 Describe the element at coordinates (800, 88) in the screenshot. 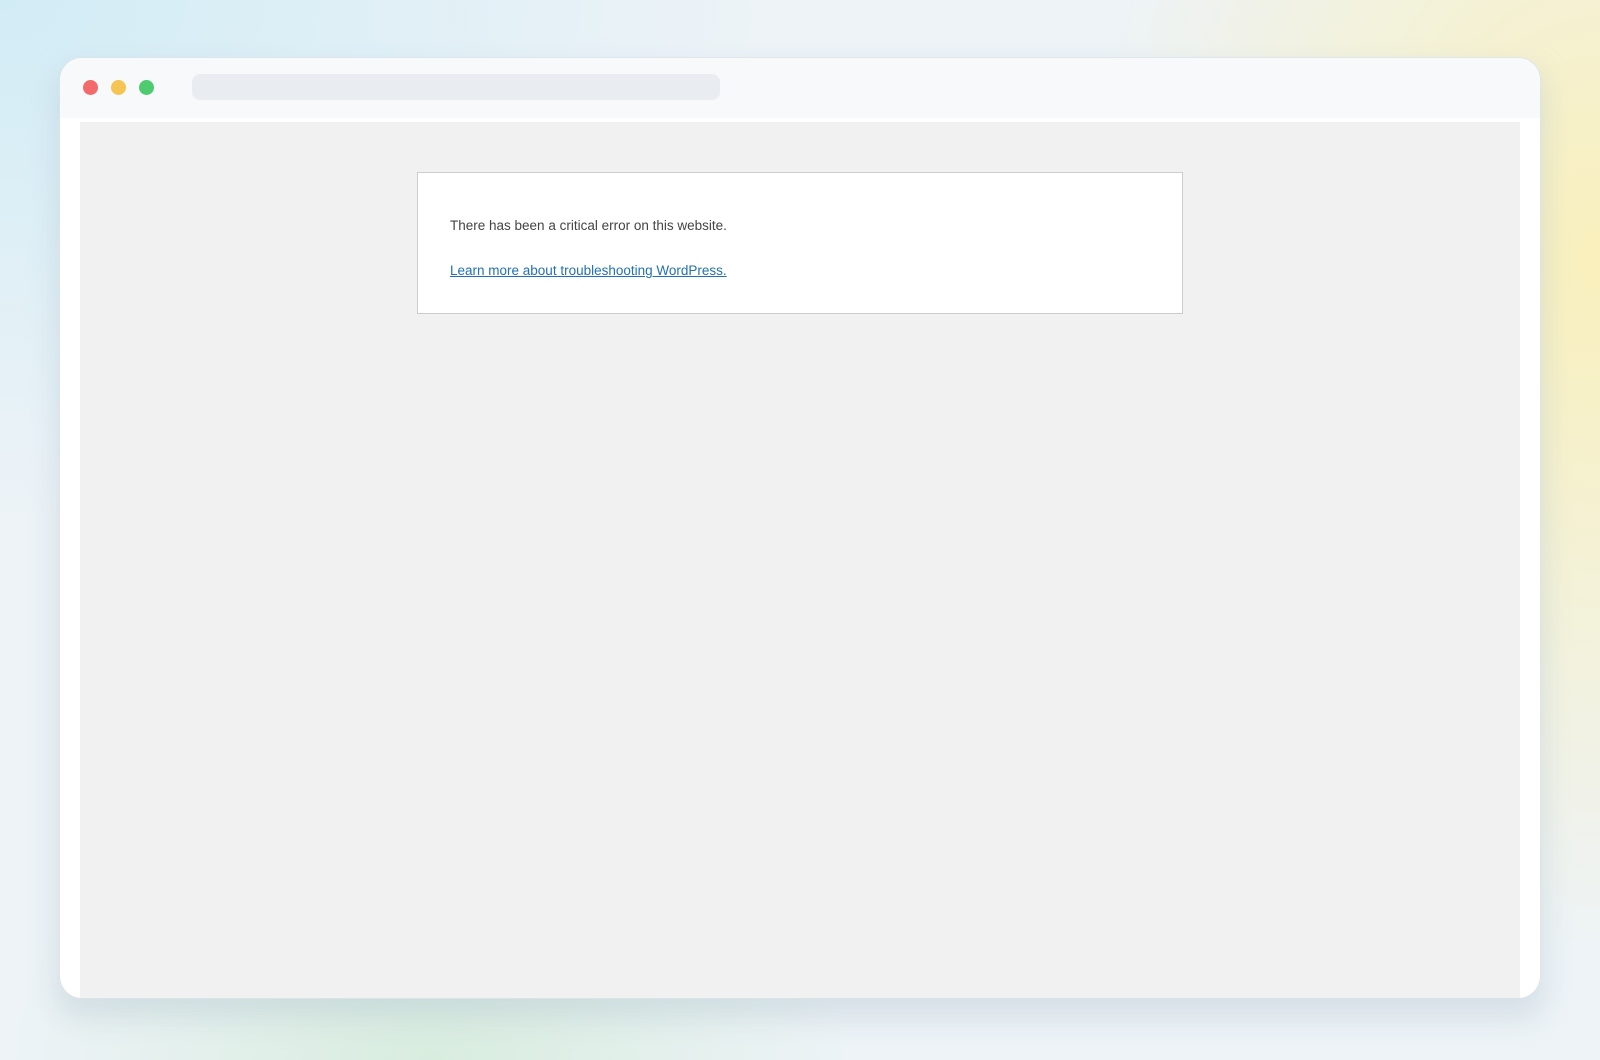

I see `browser-titlebar` at that location.